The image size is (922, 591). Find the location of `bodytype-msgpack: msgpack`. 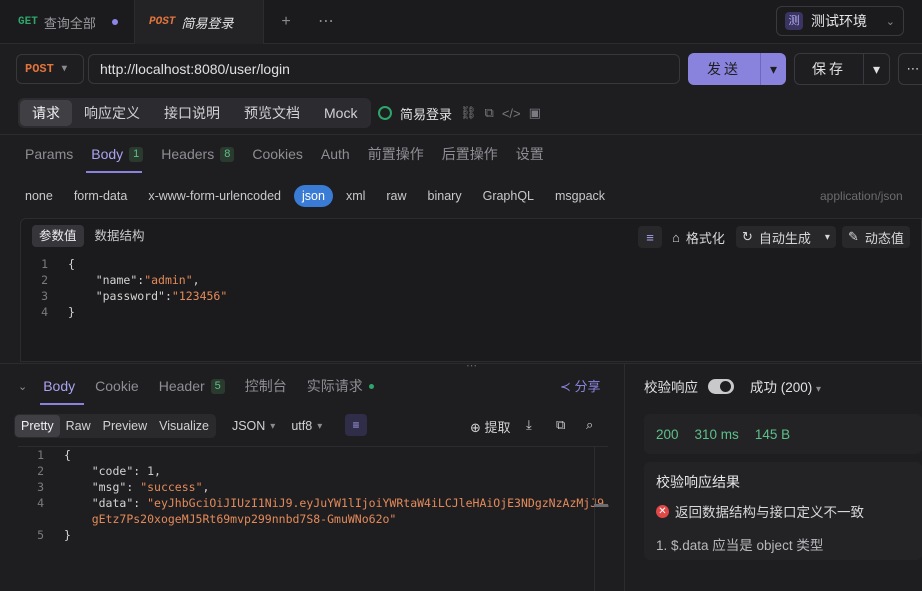

bodytype-msgpack: msgpack is located at coordinates (580, 196).